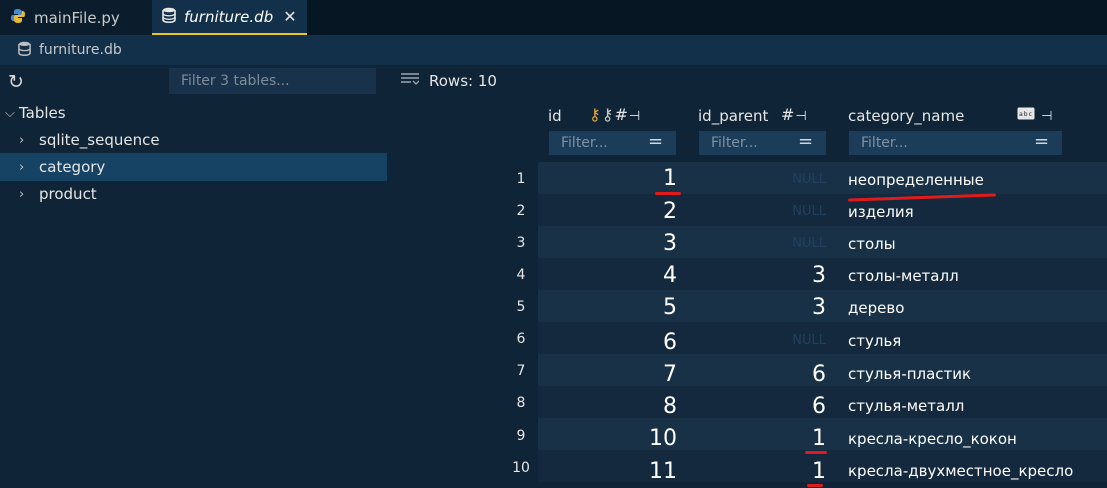 The image size is (1107, 488). What do you see at coordinates (99, 140) in the screenshot?
I see `sidebar-item-label: sqlite_sequence` at bounding box center [99, 140].